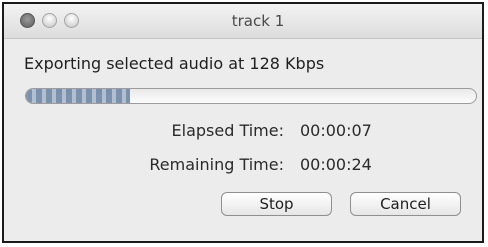 The width and height of the screenshot is (488, 247). Describe the element at coordinates (78, 96) in the screenshot. I see `export-progress-fill` at that location.